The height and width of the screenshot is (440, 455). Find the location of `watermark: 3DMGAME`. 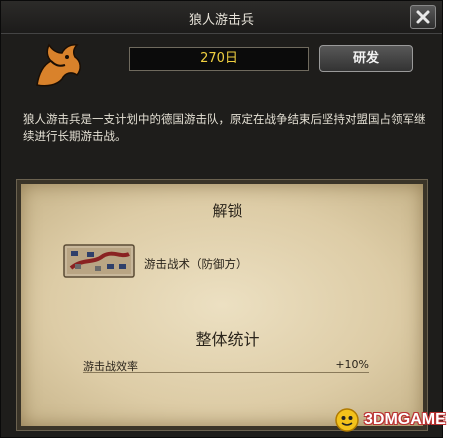

watermark: 3DMGAME is located at coordinates (393, 420).